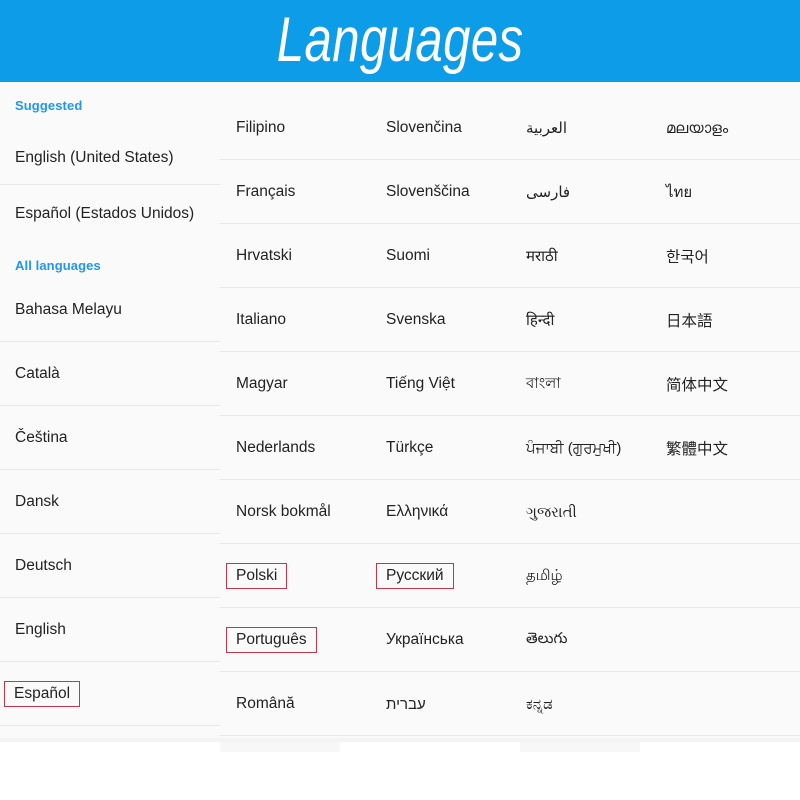  Describe the element at coordinates (295, 128) in the screenshot. I see `language-grid-cell: Filipino` at that location.